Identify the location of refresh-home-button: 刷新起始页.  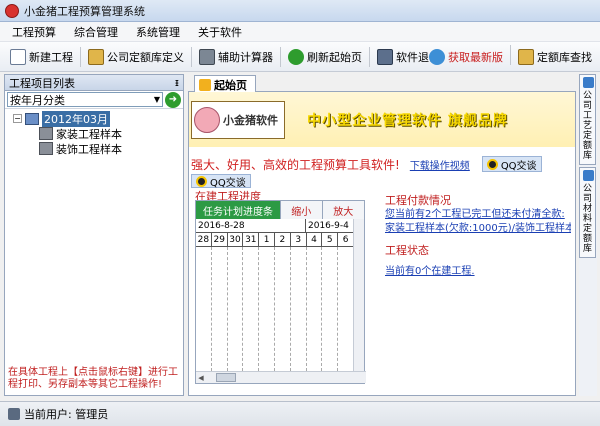
(325, 57).